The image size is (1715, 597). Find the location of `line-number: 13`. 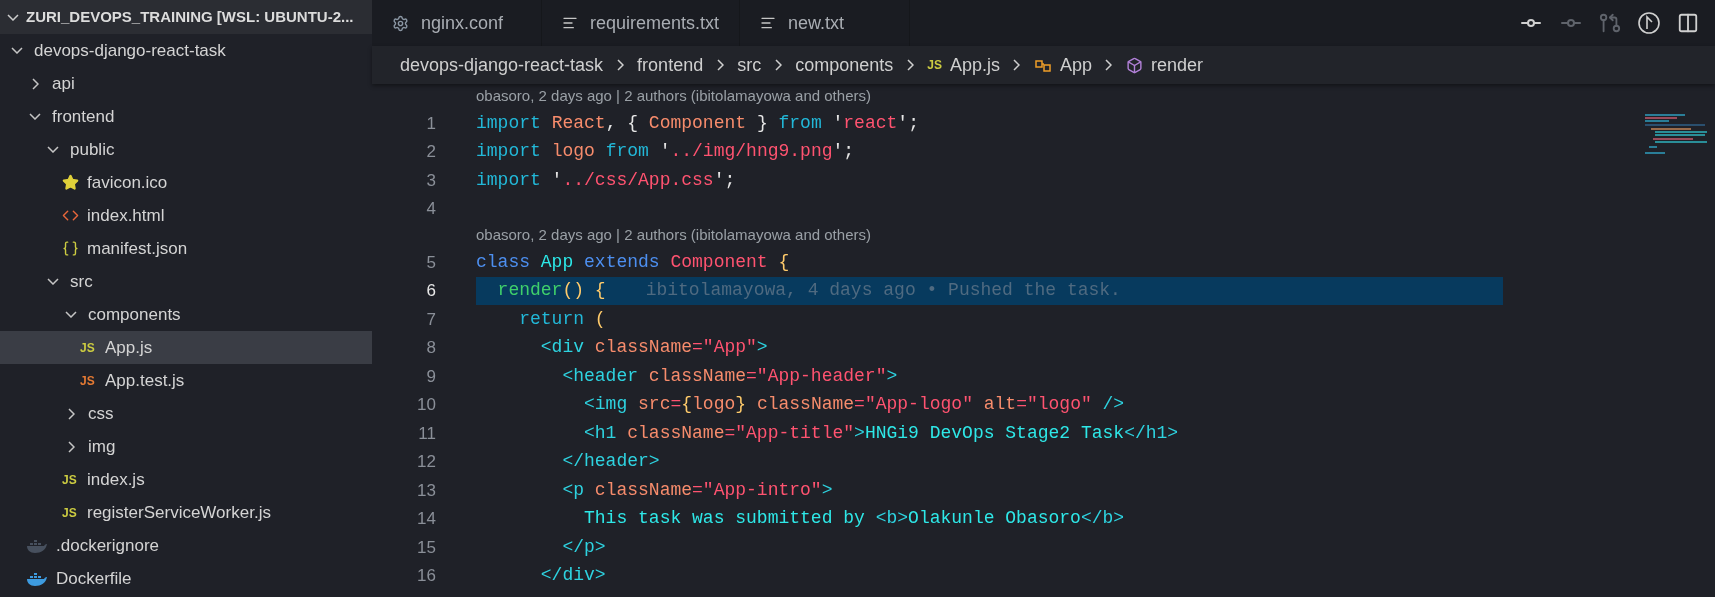

line-number: 13 is located at coordinates (426, 490).